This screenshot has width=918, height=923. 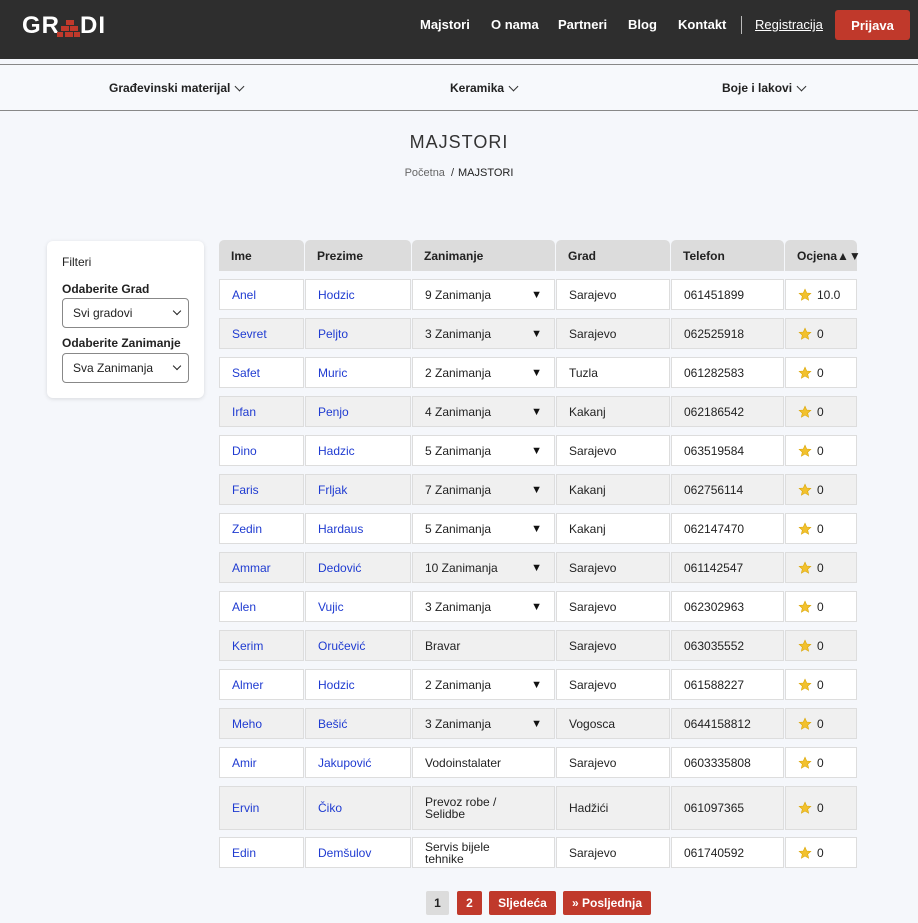 I want to click on prezime-link: Dedović, so click(x=339, y=568).